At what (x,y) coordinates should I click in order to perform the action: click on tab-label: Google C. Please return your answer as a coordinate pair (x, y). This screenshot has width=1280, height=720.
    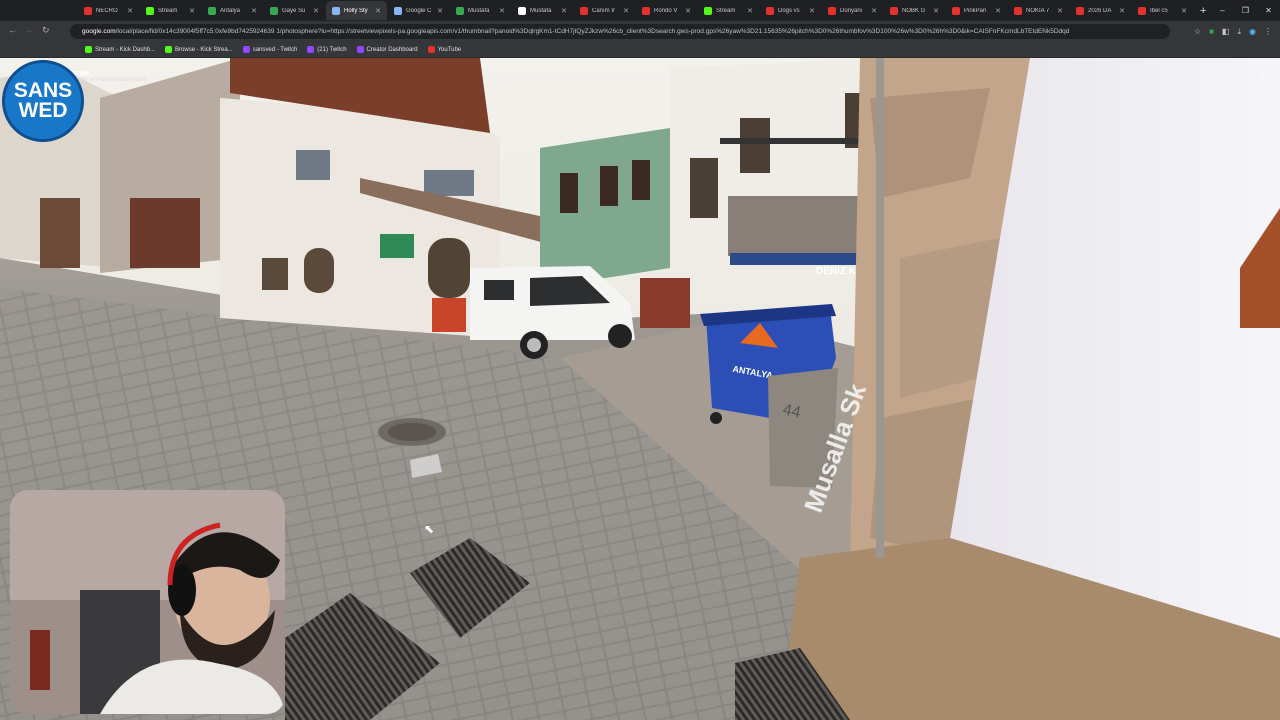
    Looking at the image, I should click on (419, 10).